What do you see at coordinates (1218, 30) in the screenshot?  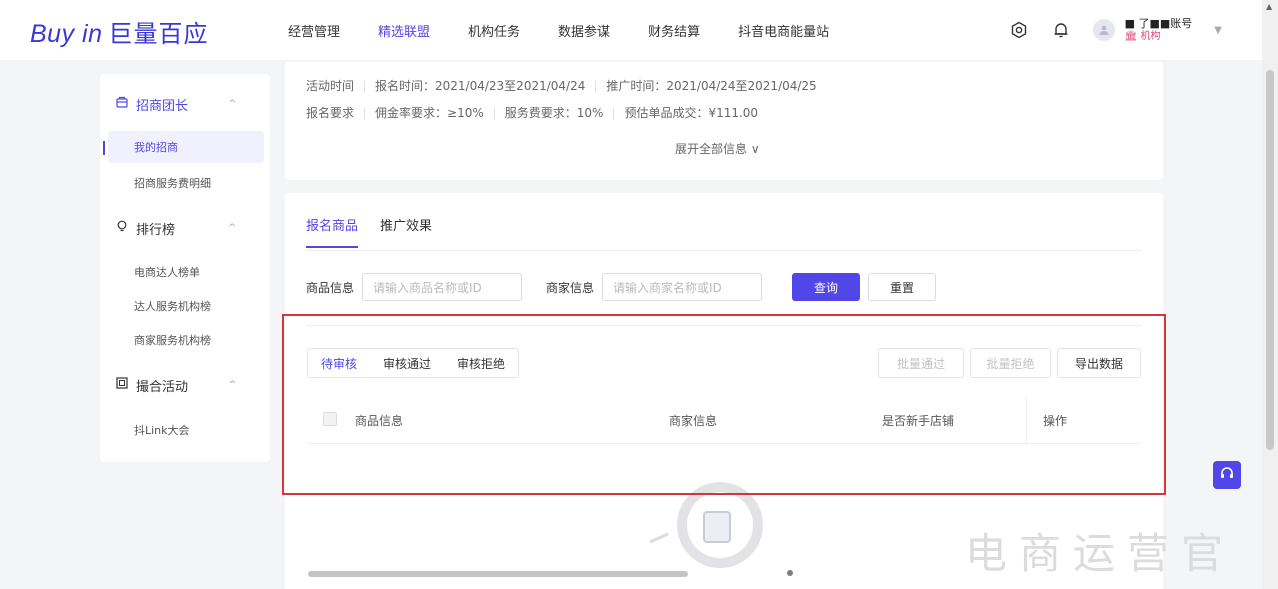 I see `chevron-down-icon: ▼` at bounding box center [1218, 30].